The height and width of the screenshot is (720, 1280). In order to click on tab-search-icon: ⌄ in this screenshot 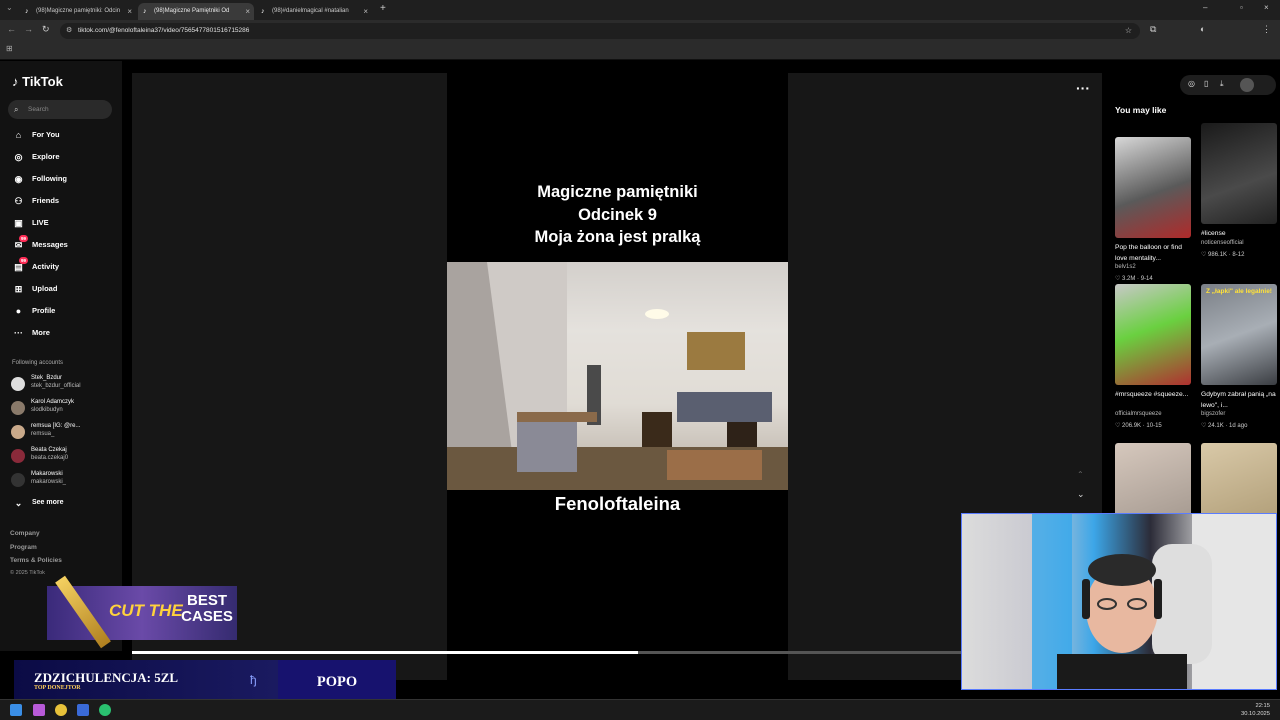, I will do `click(9, 7)`.